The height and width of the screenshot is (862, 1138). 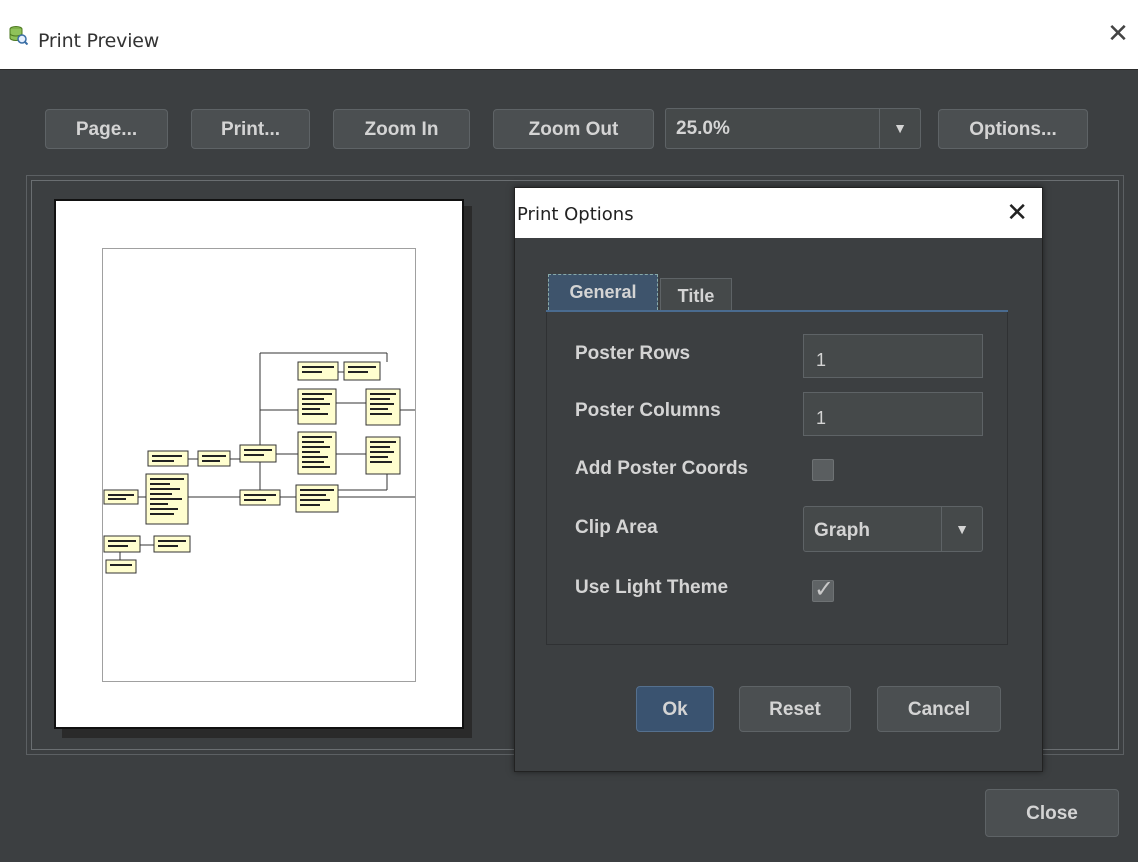 I want to click on poster-columns-label: Poster Columns, so click(x=648, y=410).